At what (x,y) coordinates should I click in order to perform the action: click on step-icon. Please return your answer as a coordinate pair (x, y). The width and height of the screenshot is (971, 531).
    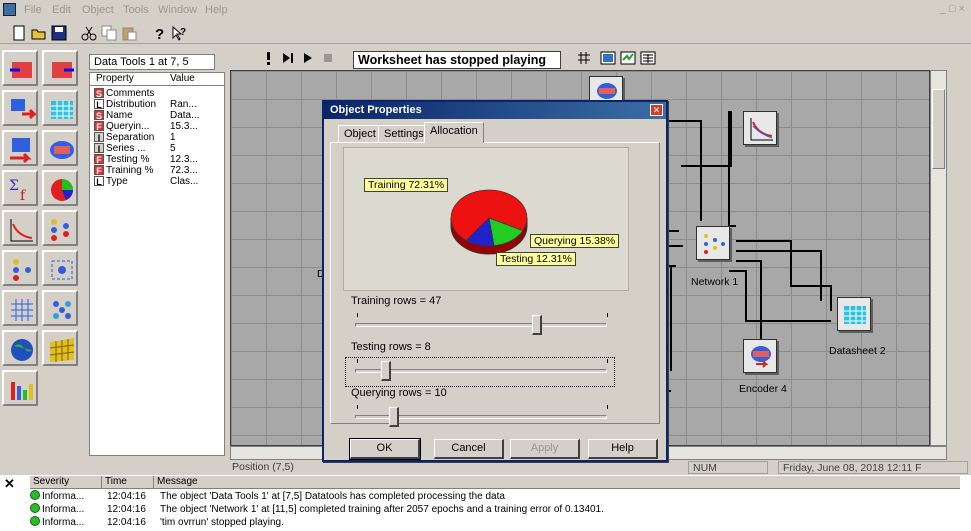
    Looking at the image, I should click on (287, 57).